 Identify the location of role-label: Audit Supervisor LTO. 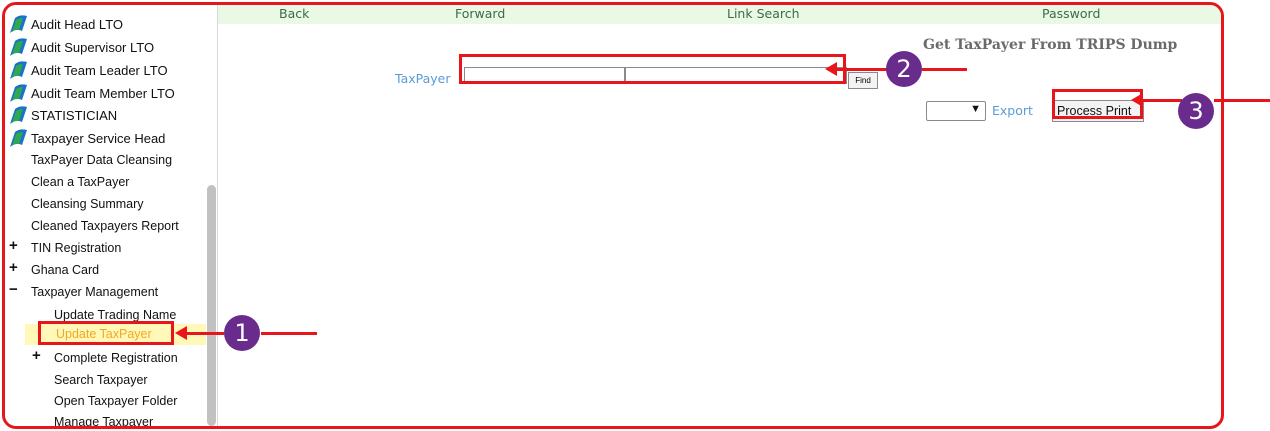
(93, 47).